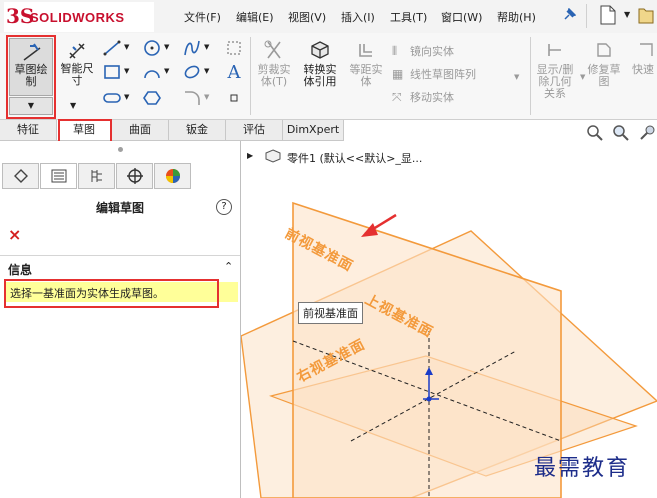  I want to click on menu-insert: 插入(I), so click(358, 17).